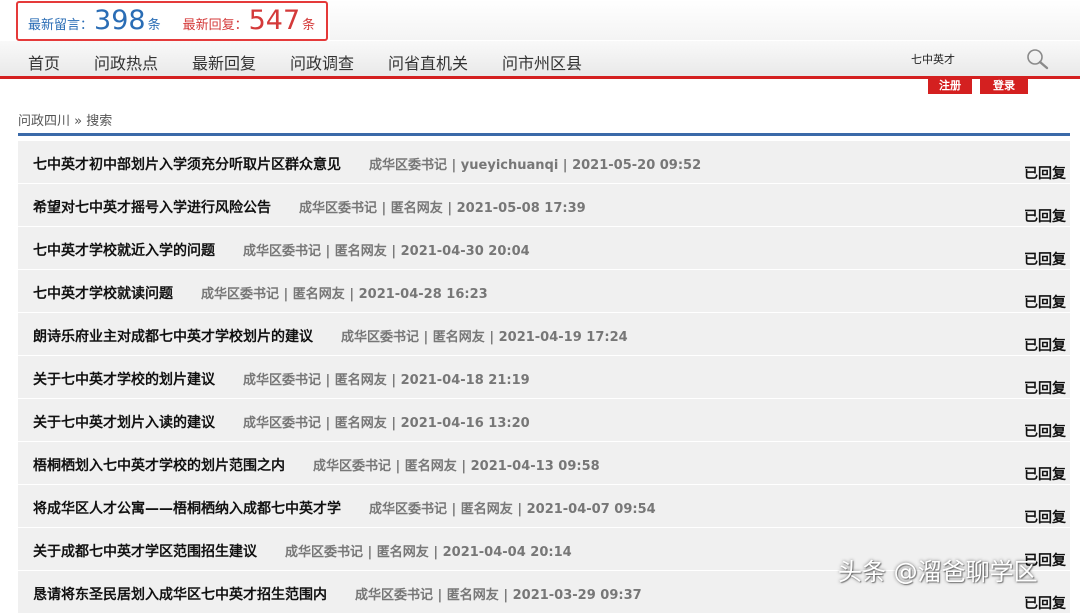 Image resolution: width=1080 pixels, height=614 pixels. What do you see at coordinates (120, 20) in the screenshot?
I see `latest-messages-count: 398` at bounding box center [120, 20].